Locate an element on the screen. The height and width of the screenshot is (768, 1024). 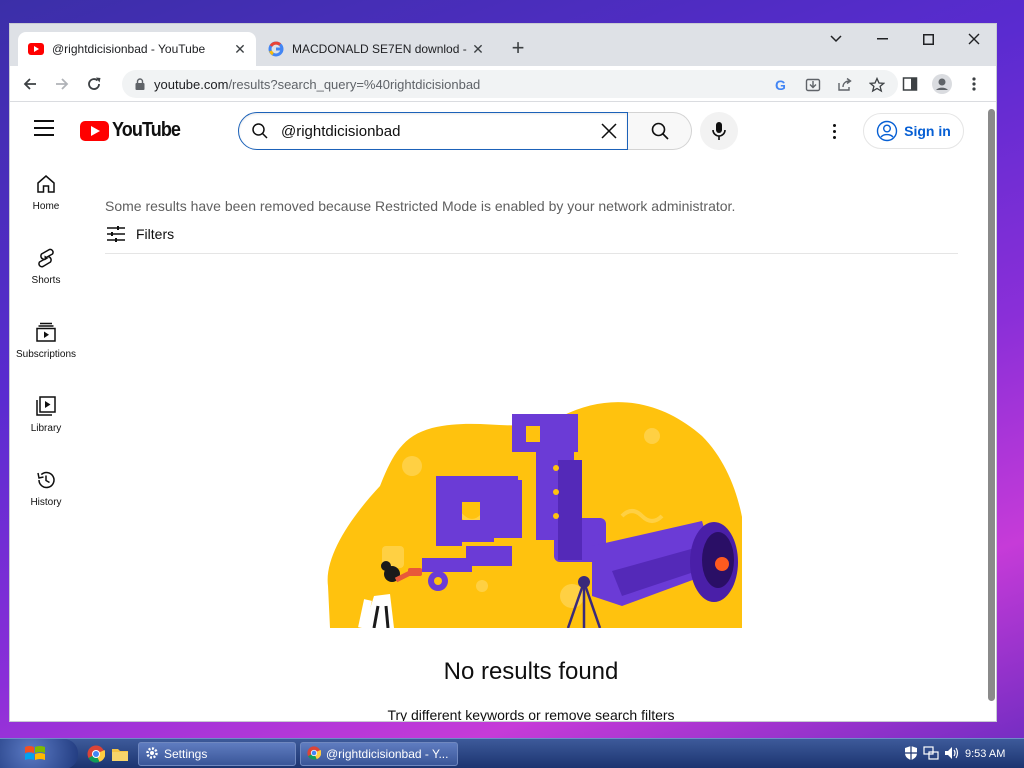
sidebar-item-history: History is located at coordinates (46, 492).